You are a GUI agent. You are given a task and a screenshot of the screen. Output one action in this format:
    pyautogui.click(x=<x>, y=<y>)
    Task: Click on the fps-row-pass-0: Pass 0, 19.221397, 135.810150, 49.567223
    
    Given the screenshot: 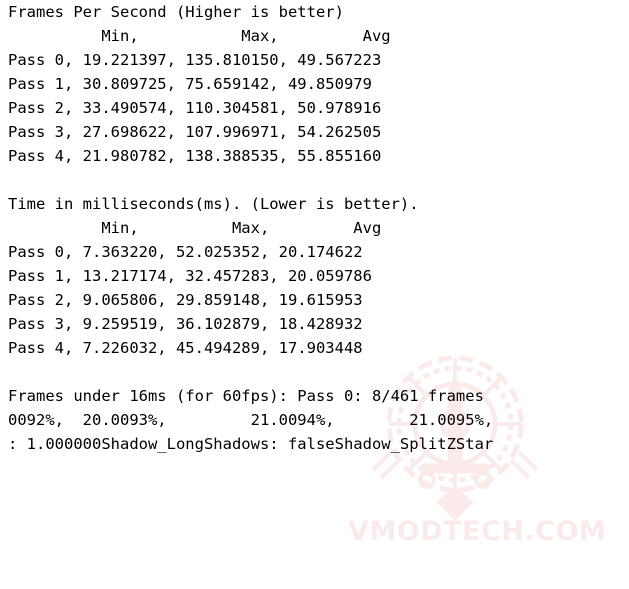 What is the action you would take?
    pyautogui.click(x=195, y=60)
    